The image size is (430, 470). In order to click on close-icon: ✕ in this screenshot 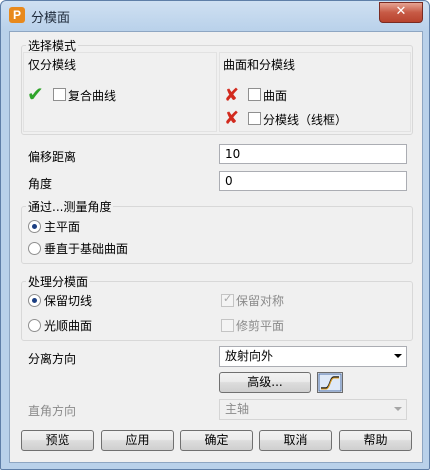, I will do `click(401, 11)`.